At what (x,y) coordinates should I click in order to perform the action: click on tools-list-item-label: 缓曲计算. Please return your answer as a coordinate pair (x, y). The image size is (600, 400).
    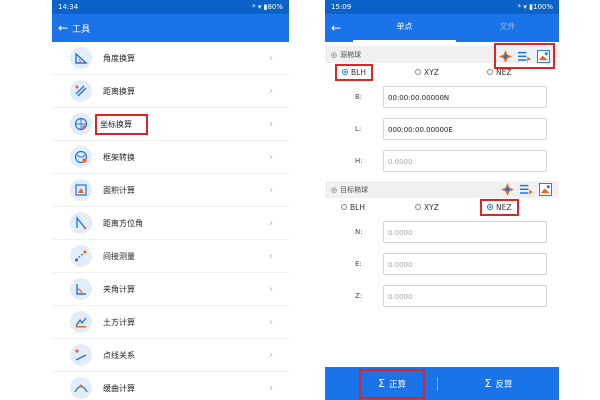
    Looking at the image, I should click on (119, 388).